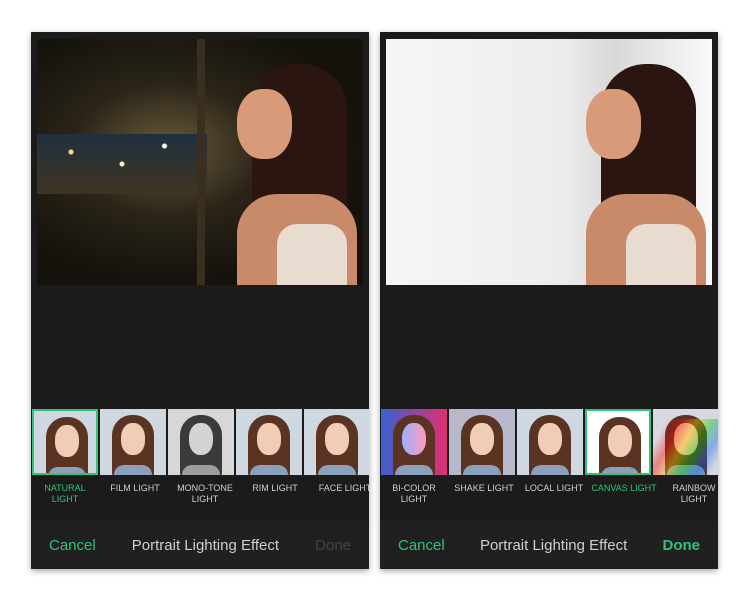  I want to click on effect-thumb-local-light, so click(550, 442).